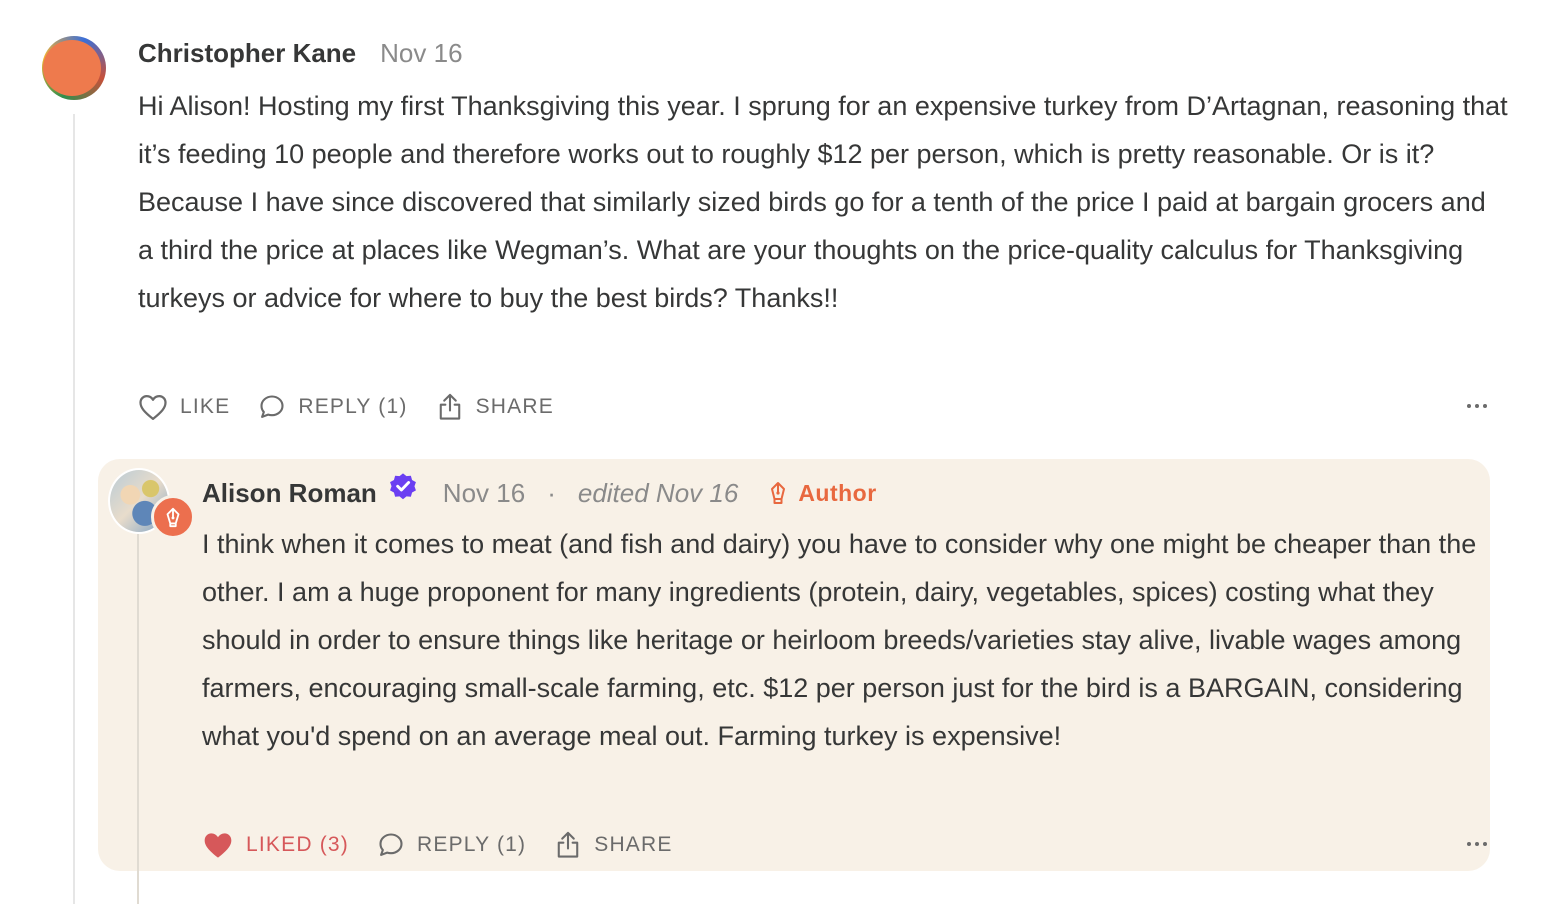  Describe the element at coordinates (289, 493) in the screenshot. I see `comment-author: Alison Roman` at that location.